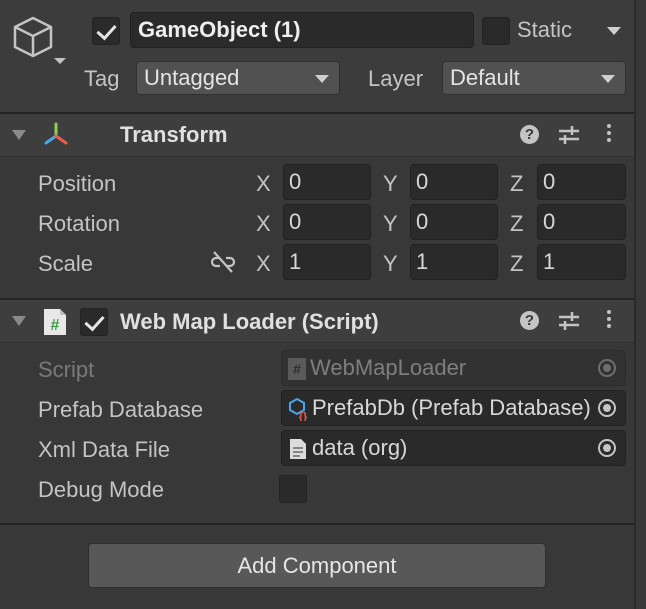 This screenshot has height=609, width=646. Describe the element at coordinates (581, 262) in the screenshot. I see `scale-z-field: 1` at that location.